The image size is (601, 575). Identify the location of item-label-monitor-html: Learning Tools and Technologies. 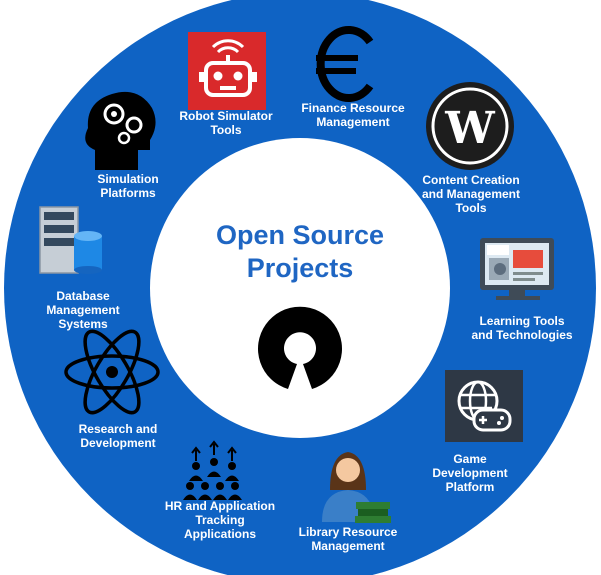
(521, 328).